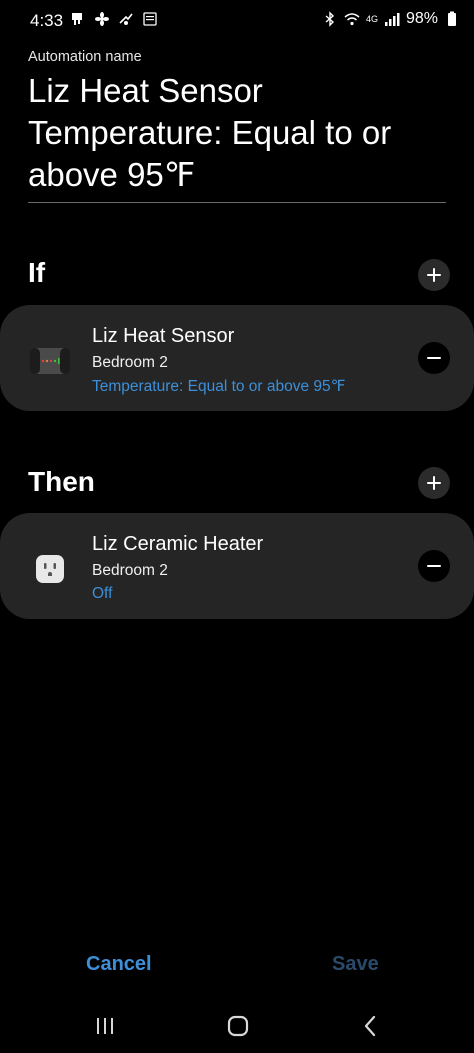  I want to click on automation-name-underline, so click(237, 202).